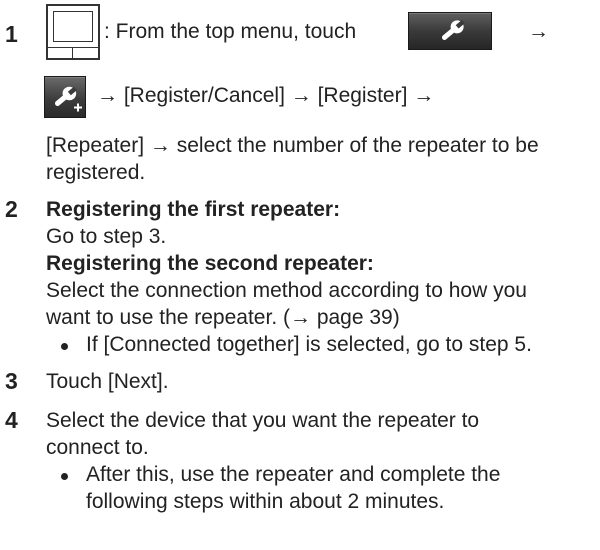  I want to click on register-button, so click(65, 97).